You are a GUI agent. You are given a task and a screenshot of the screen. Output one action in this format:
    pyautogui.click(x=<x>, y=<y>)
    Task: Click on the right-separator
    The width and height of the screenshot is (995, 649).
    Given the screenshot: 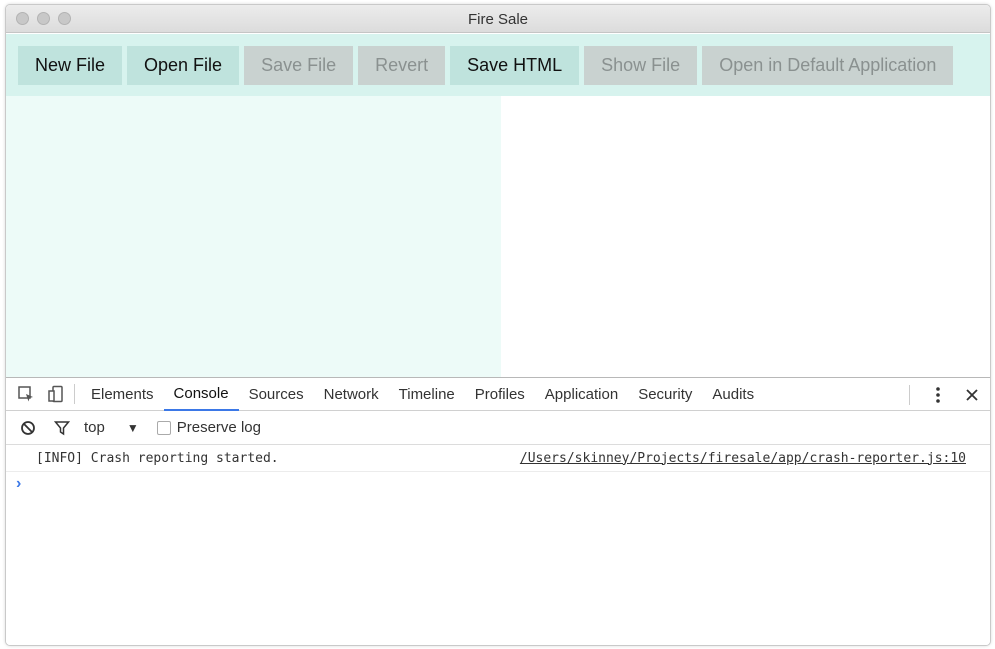 What is the action you would take?
    pyautogui.click(x=909, y=394)
    